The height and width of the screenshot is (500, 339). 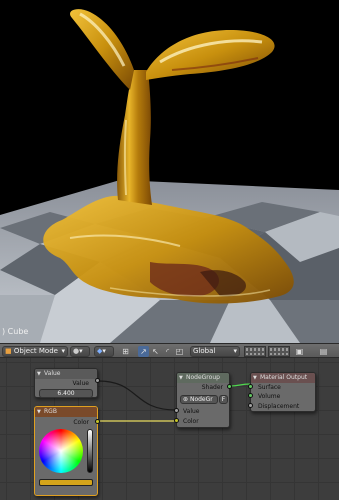 What do you see at coordinates (66, 393) in the screenshot?
I see `value-field: 6.400` at bounding box center [66, 393].